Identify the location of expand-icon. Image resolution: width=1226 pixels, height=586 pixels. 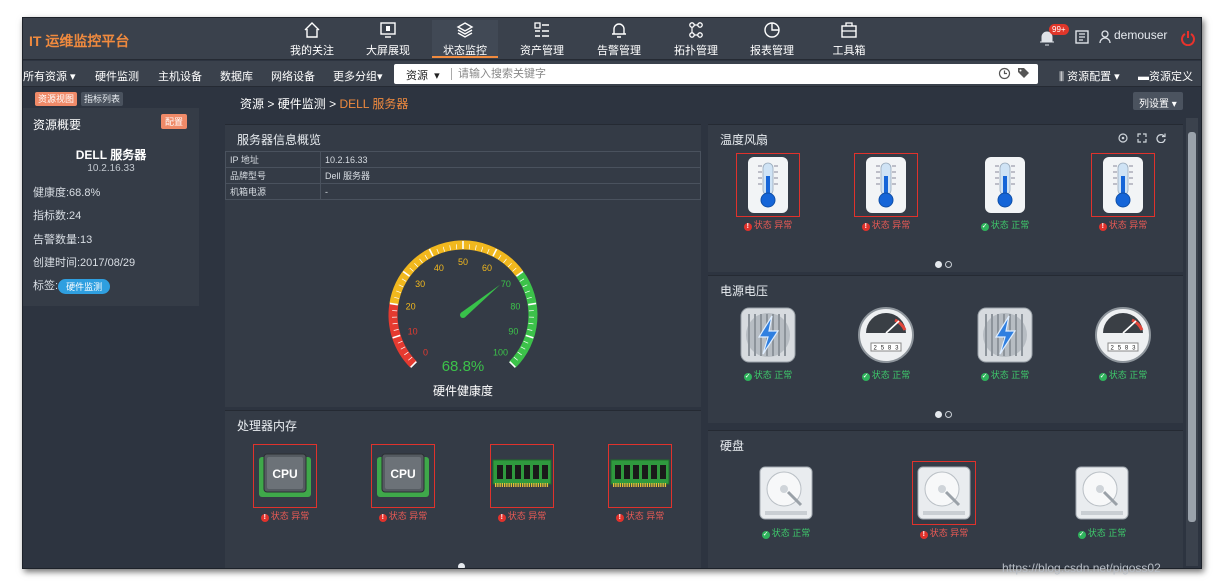
(1142, 138).